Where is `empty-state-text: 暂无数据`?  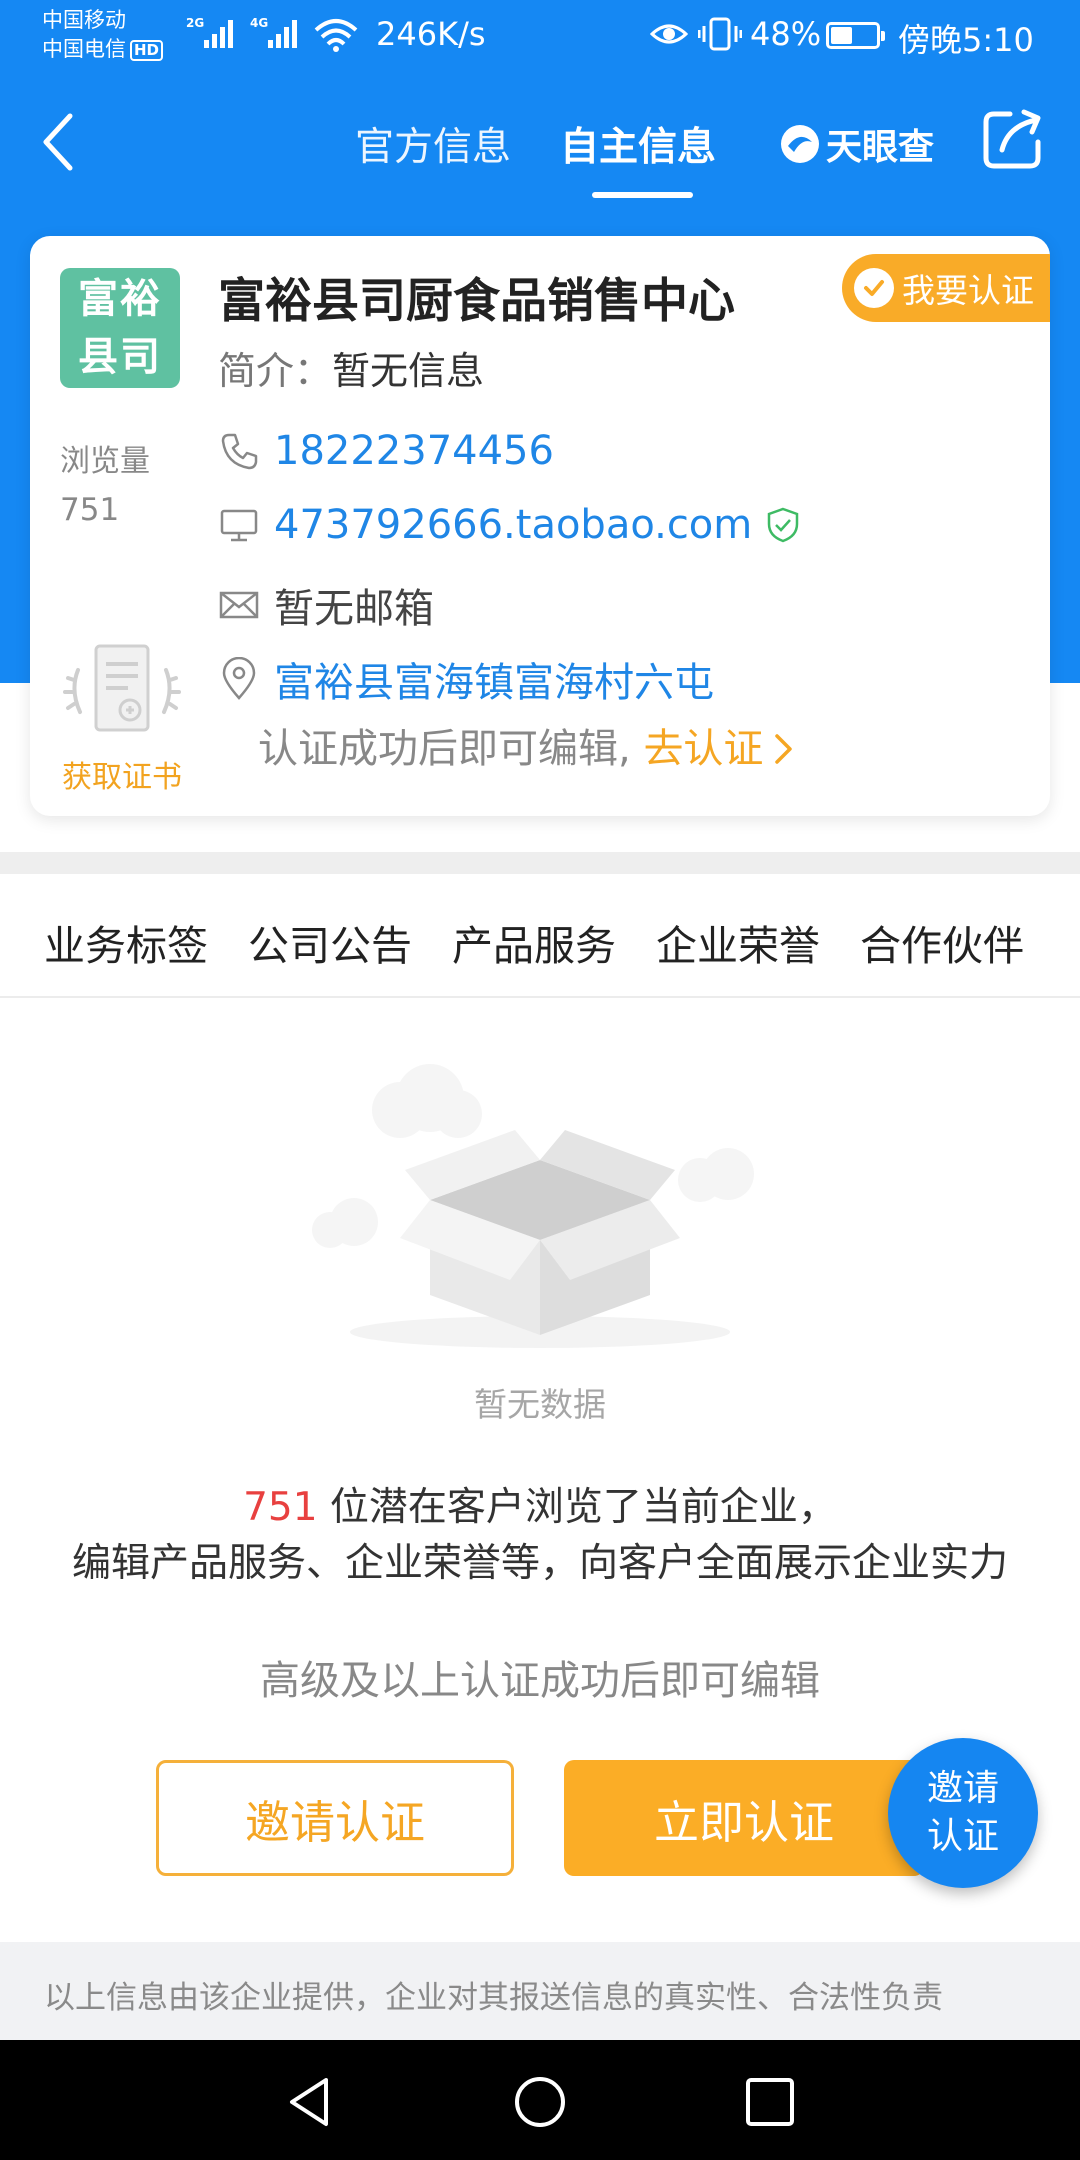 empty-state-text: 暂无数据 is located at coordinates (540, 1404).